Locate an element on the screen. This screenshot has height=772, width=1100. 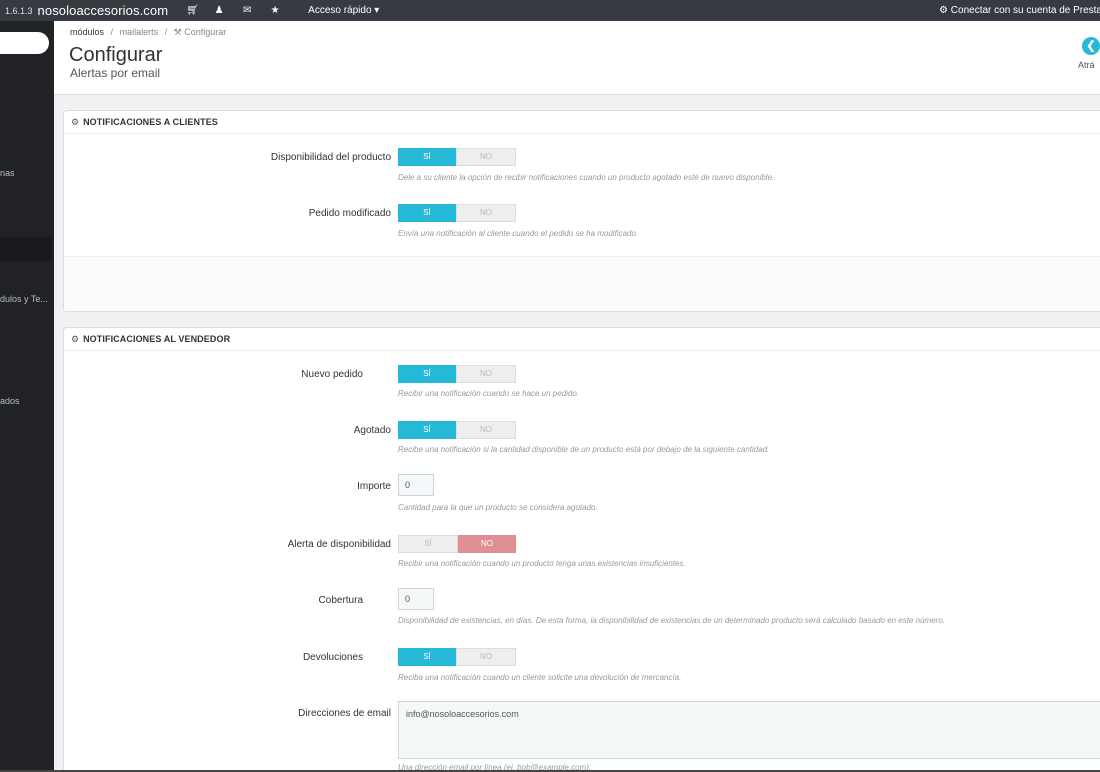
order-modified-switch: SÍ NO is located at coordinates (457, 213).